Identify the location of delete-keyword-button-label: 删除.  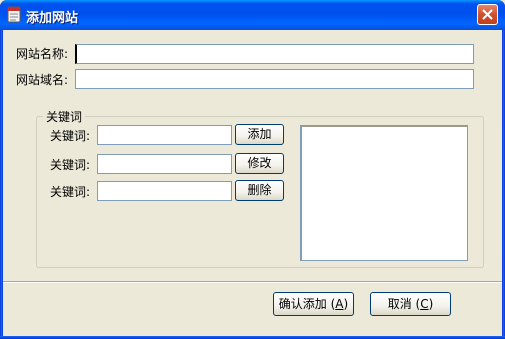
(259, 190).